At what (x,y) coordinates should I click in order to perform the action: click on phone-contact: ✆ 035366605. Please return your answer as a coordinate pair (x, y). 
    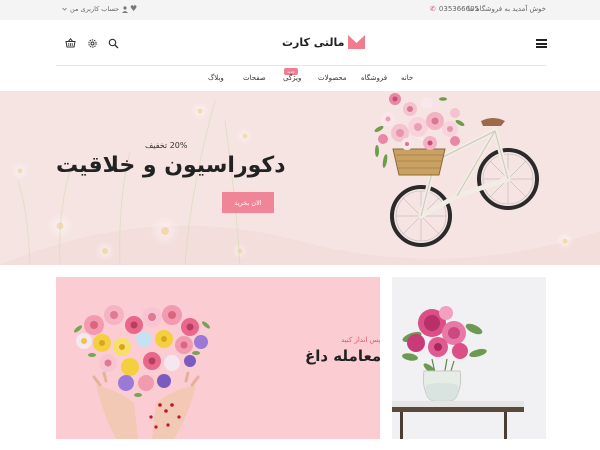
    Looking at the image, I should click on (454, 9).